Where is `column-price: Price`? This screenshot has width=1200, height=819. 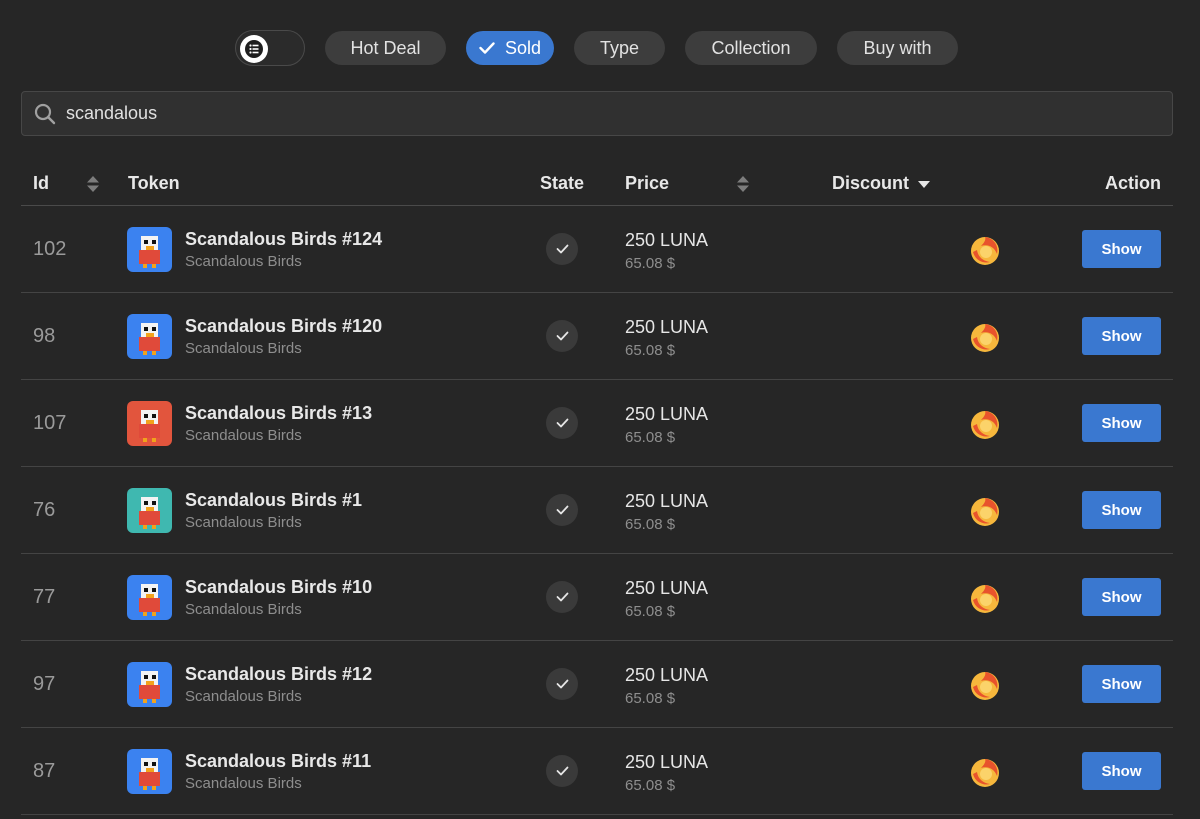
column-price: Price is located at coordinates (647, 183).